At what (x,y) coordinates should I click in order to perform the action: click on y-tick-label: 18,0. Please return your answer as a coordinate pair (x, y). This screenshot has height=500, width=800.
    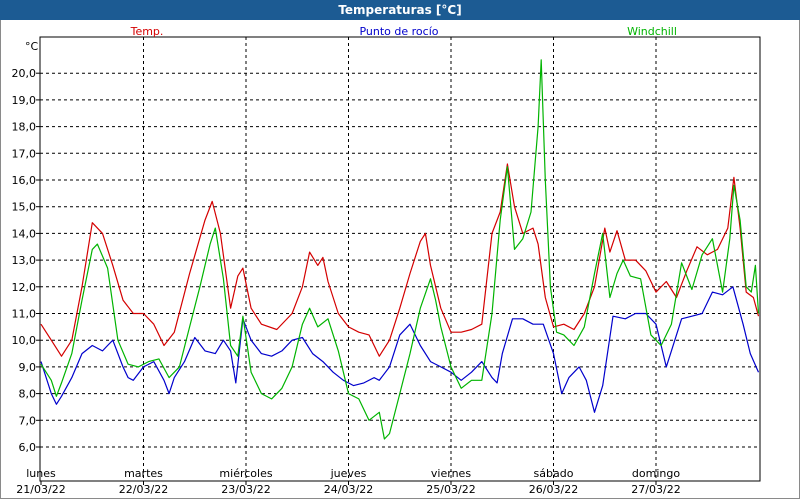
    Looking at the image, I should click on (24, 127).